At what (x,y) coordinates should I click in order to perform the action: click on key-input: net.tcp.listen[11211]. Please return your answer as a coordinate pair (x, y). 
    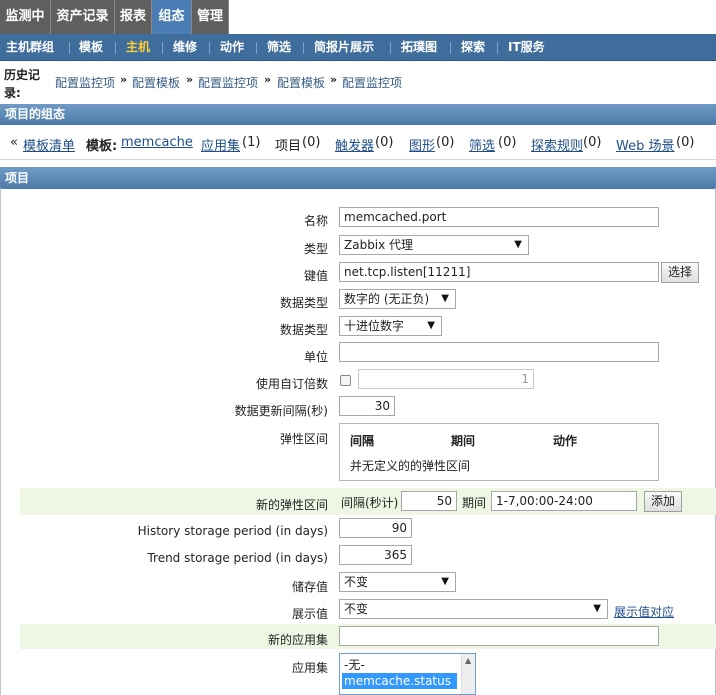
    Looking at the image, I should click on (499, 272).